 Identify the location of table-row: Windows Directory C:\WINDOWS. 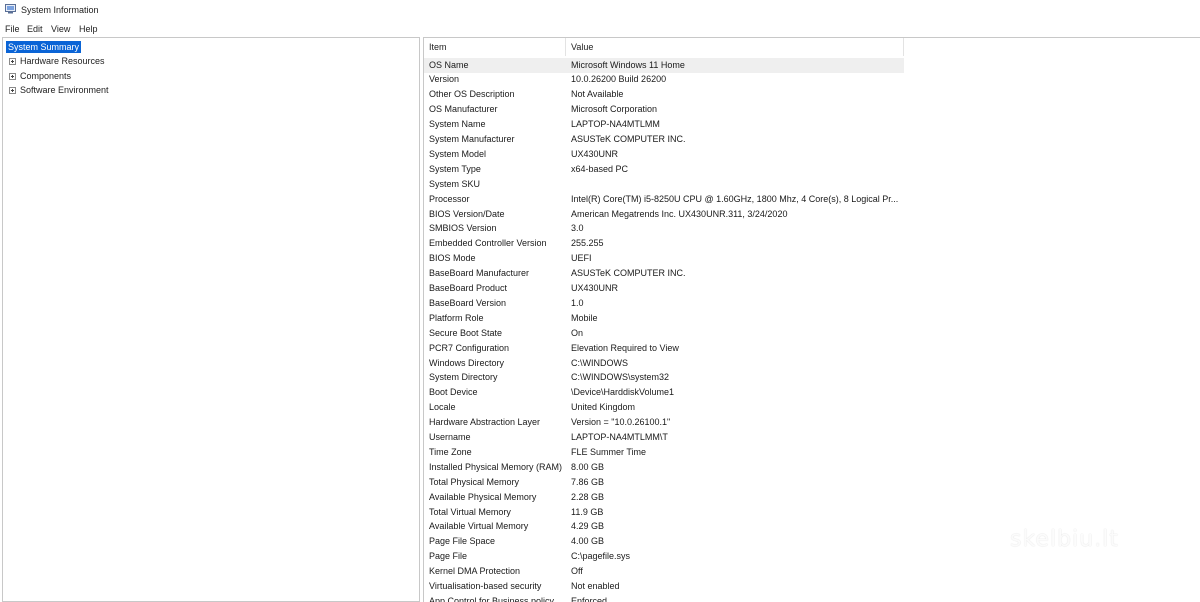
(664, 363).